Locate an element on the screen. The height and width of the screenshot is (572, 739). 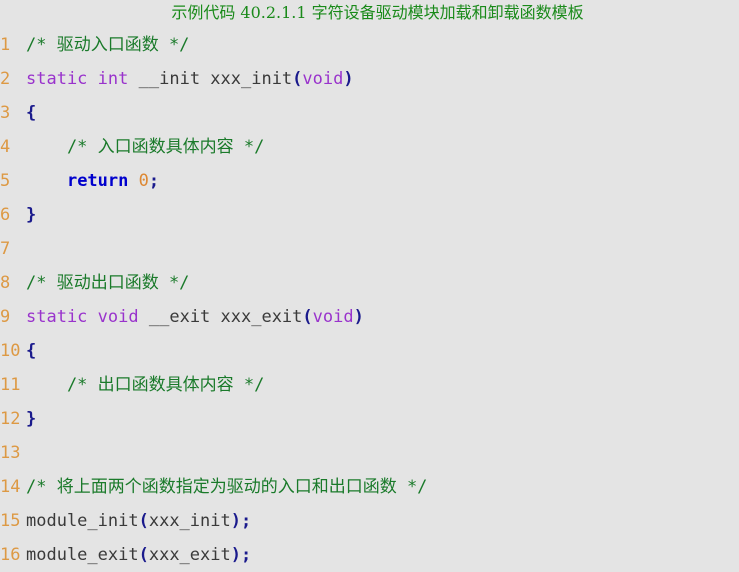
code-line-content: /* 驱动出口函数 */ is located at coordinates (107, 283).